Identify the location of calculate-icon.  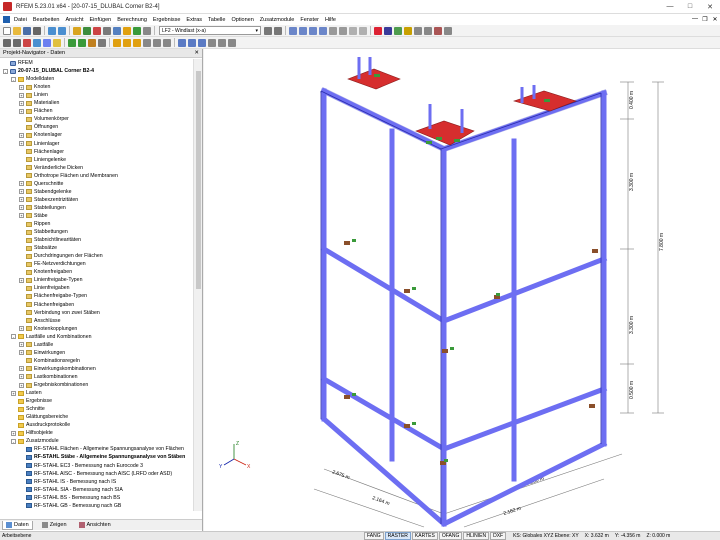
(117, 30).